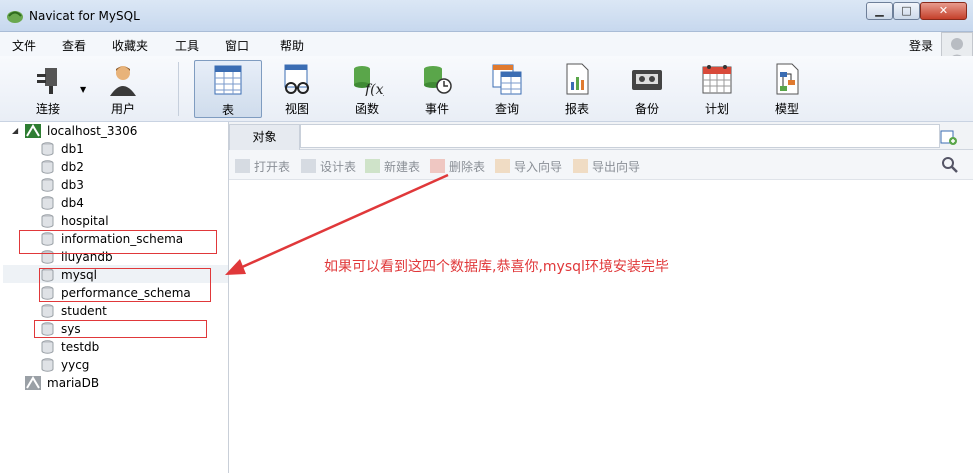  I want to click on tree-database-label: hospital, so click(85, 221).